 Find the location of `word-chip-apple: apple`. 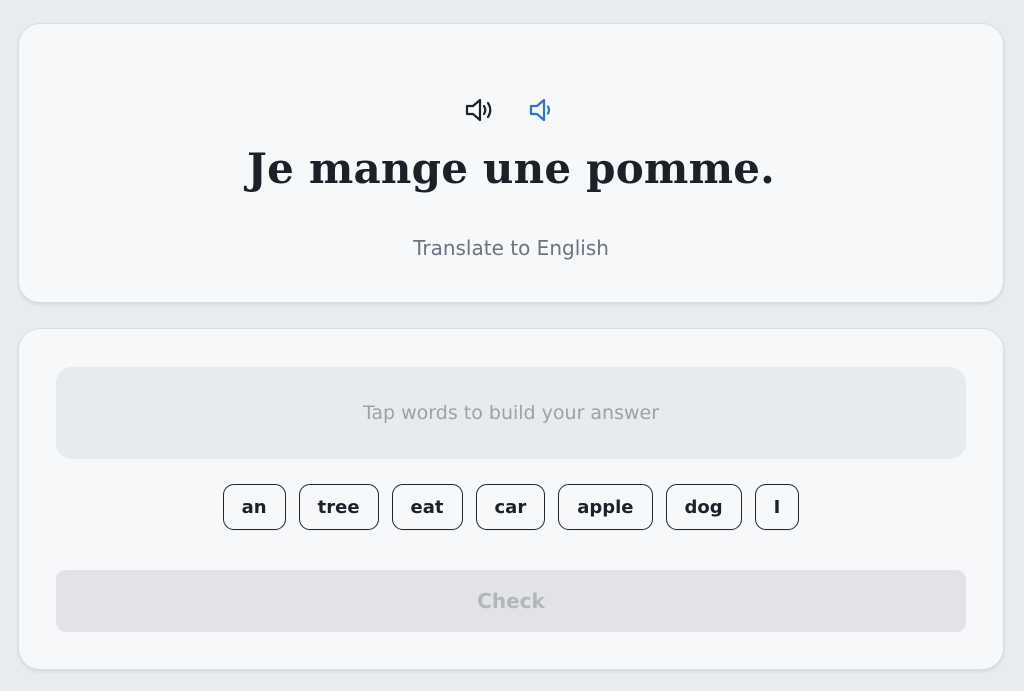

word-chip-apple: apple is located at coordinates (605, 507).